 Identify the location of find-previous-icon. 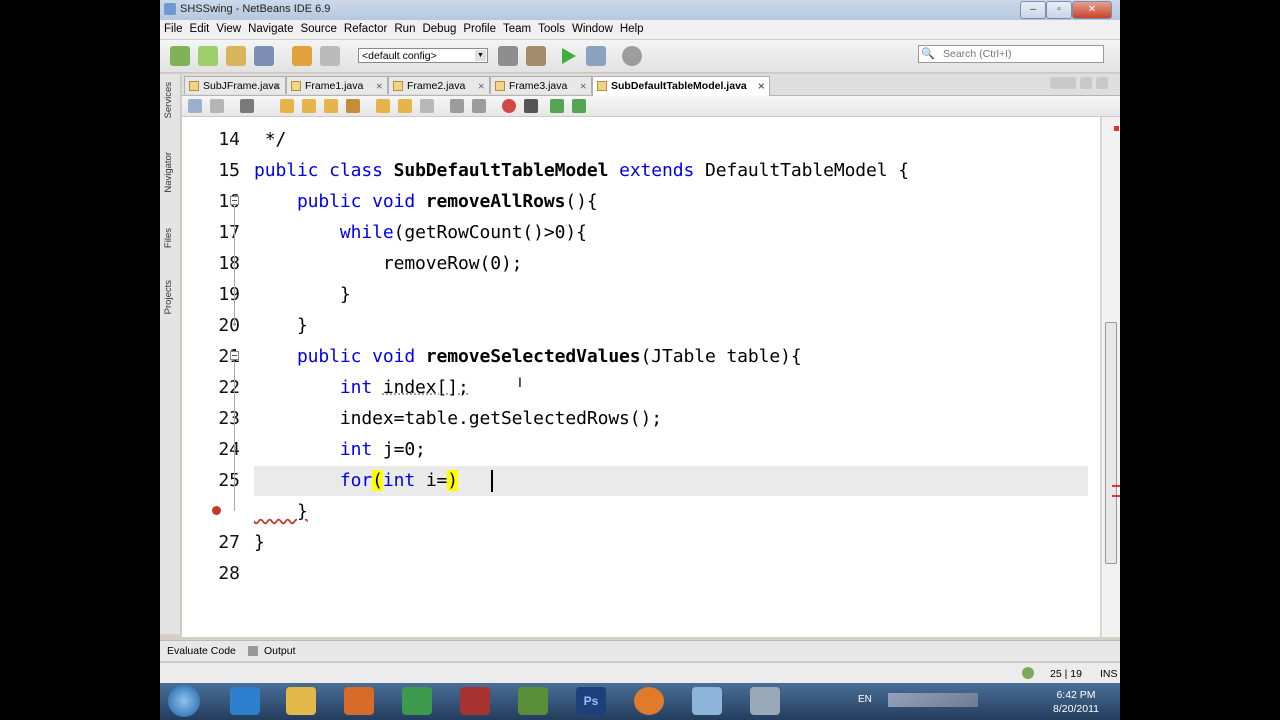
(309, 106).